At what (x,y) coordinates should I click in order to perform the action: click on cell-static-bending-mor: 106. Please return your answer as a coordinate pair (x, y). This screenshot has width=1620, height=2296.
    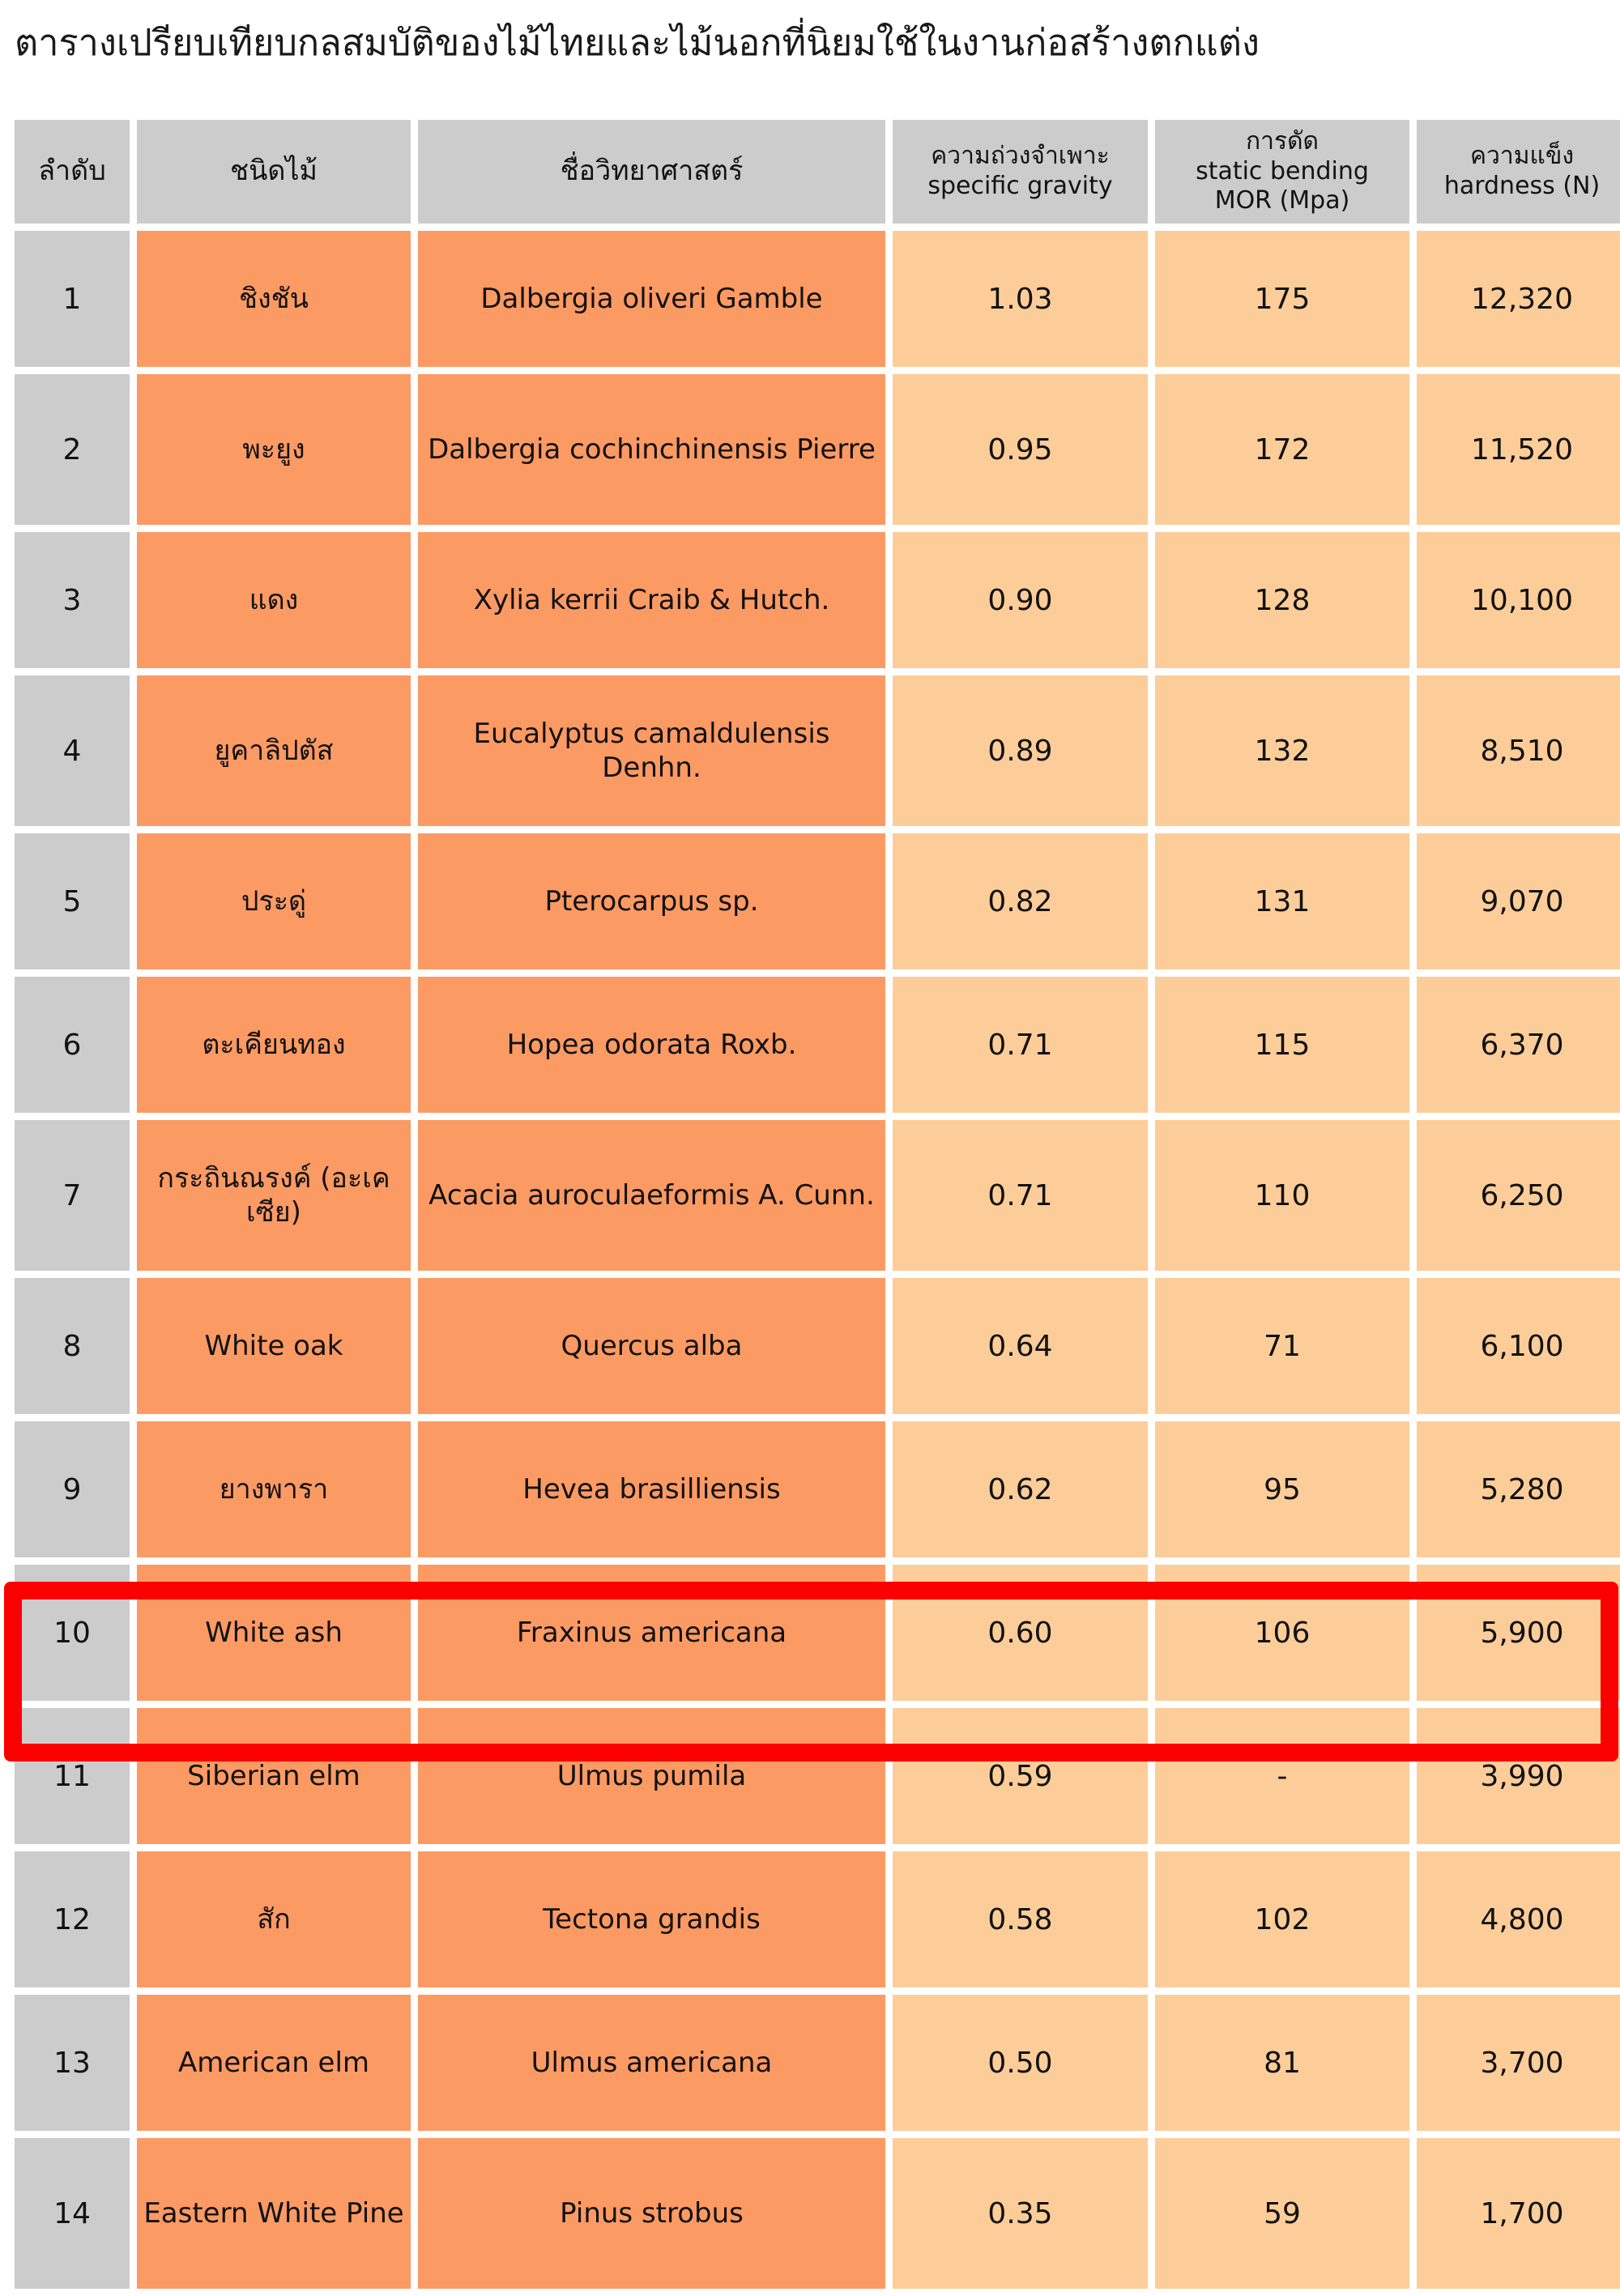
    Looking at the image, I should click on (1282, 1633).